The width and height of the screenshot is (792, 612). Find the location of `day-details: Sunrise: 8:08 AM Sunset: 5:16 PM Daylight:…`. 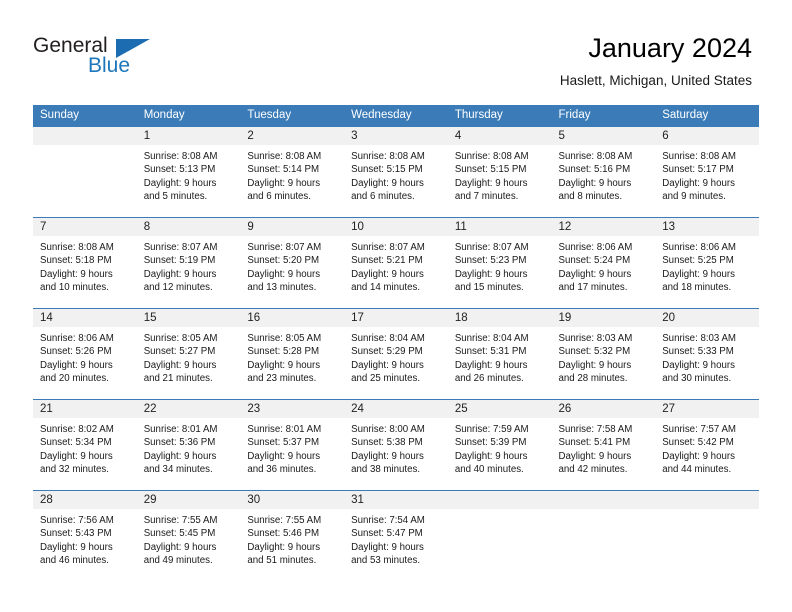

day-details: Sunrise: 8:08 AM Sunset: 5:16 PM Daylight:… is located at coordinates (604, 174).